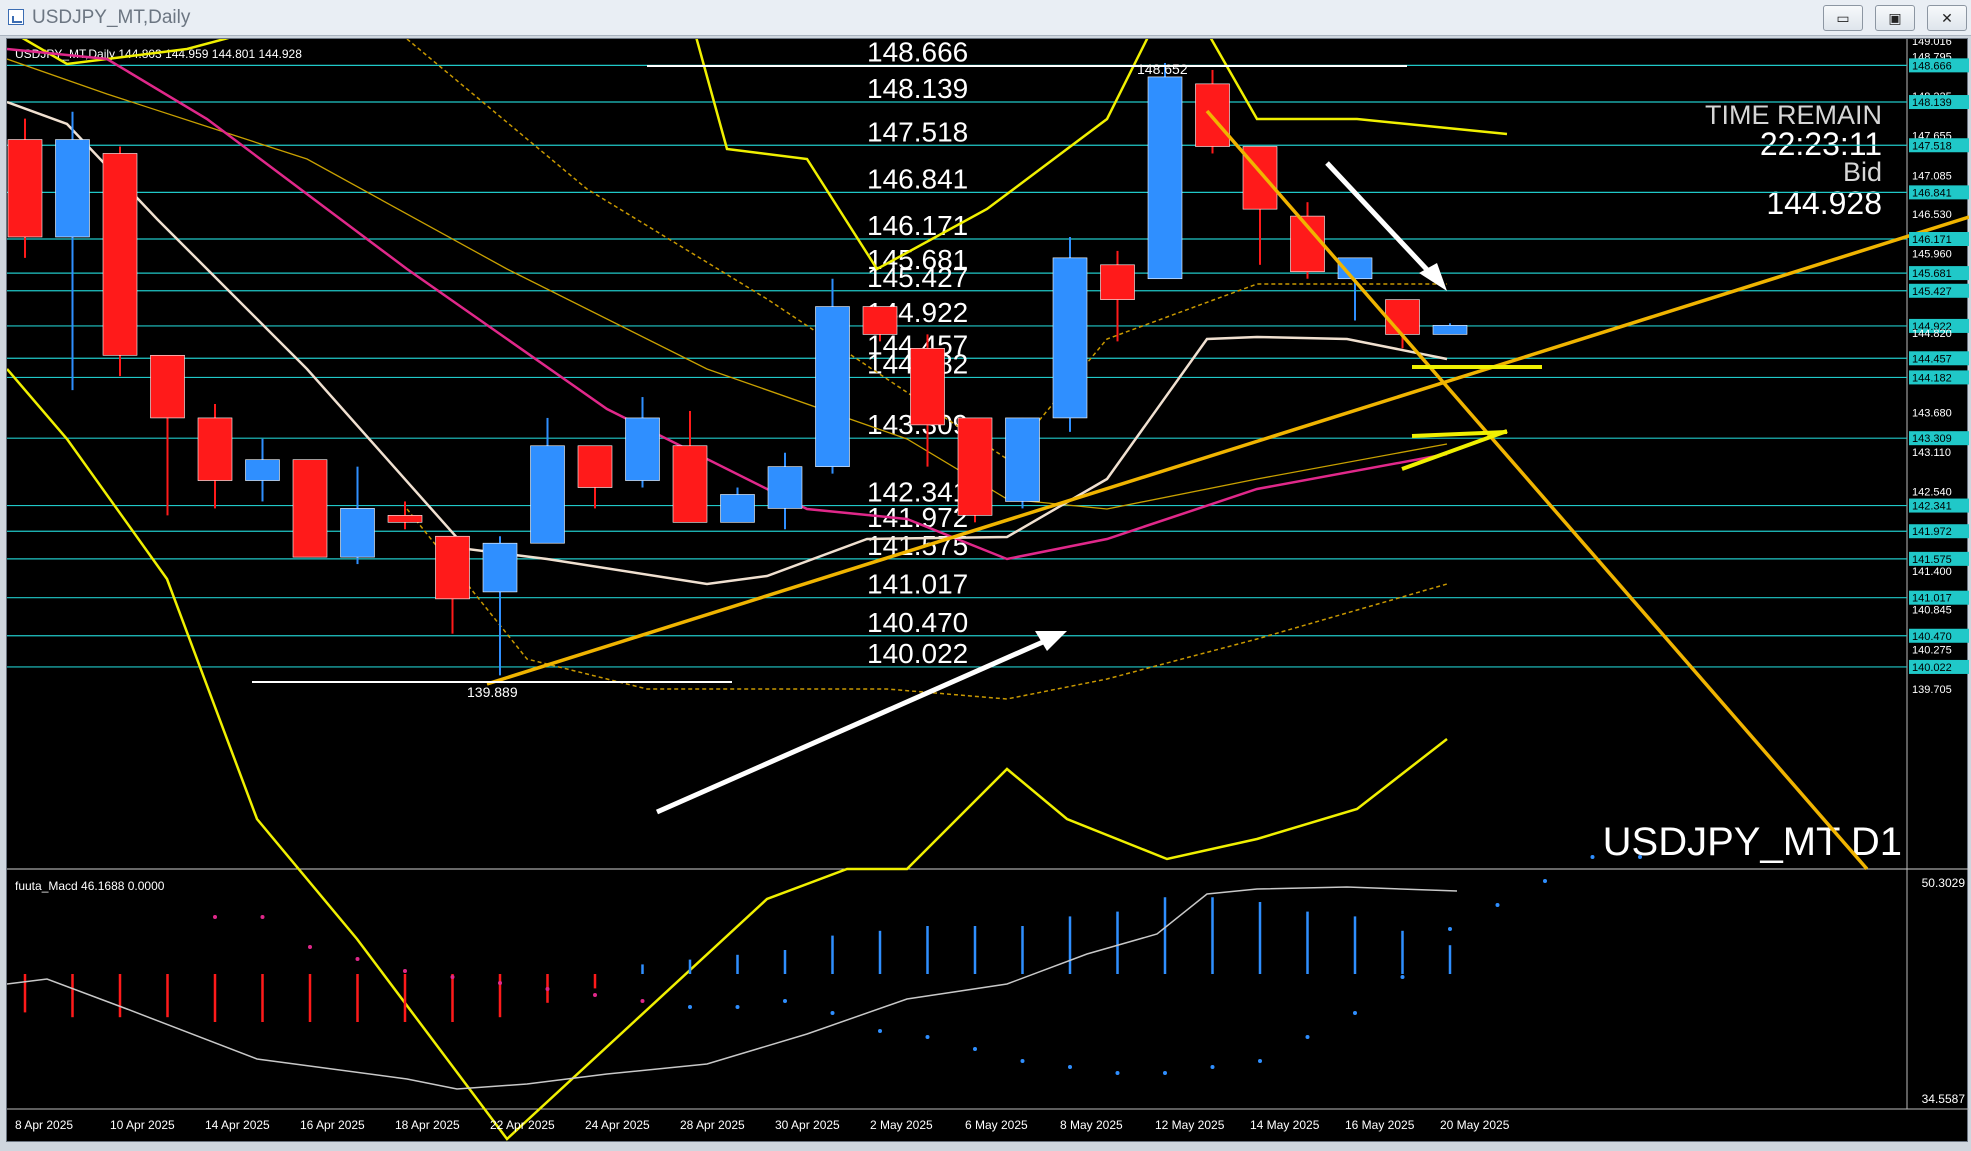 This screenshot has width=1971, height=1151. I want to click on price-axis-label: 140.022, so click(1932, 668).